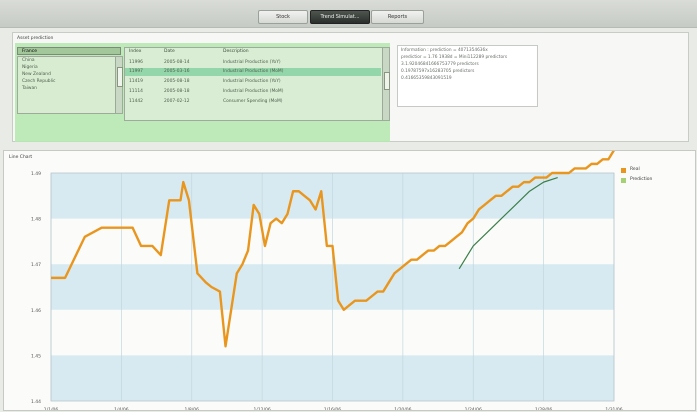 This screenshot has width=697, height=412. Describe the element at coordinates (70, 81) in the screenshot. I see `list-item: Czech Republic` at that location.